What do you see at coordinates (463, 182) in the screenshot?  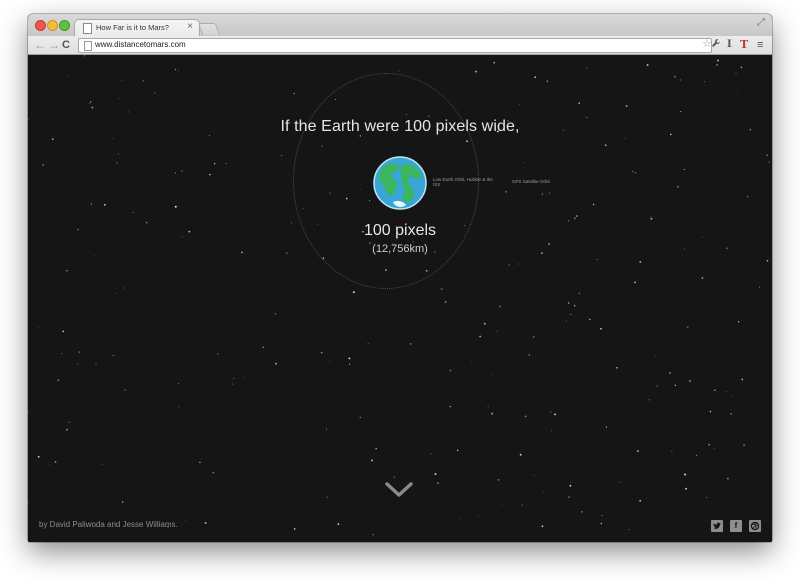 I see `leo-orbit-label: Low Earth Orbit, Hubble & the ISS` at bounding box center [463, 182].